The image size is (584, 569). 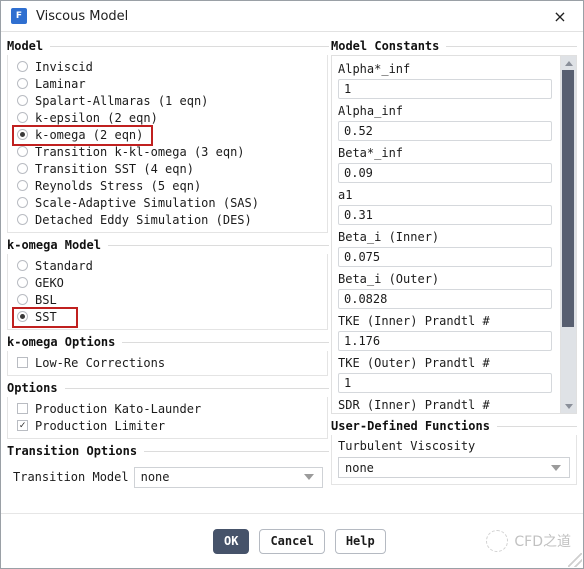 I want to click on model-constants-section-header: Model Constants, so click(x=454, y=46).